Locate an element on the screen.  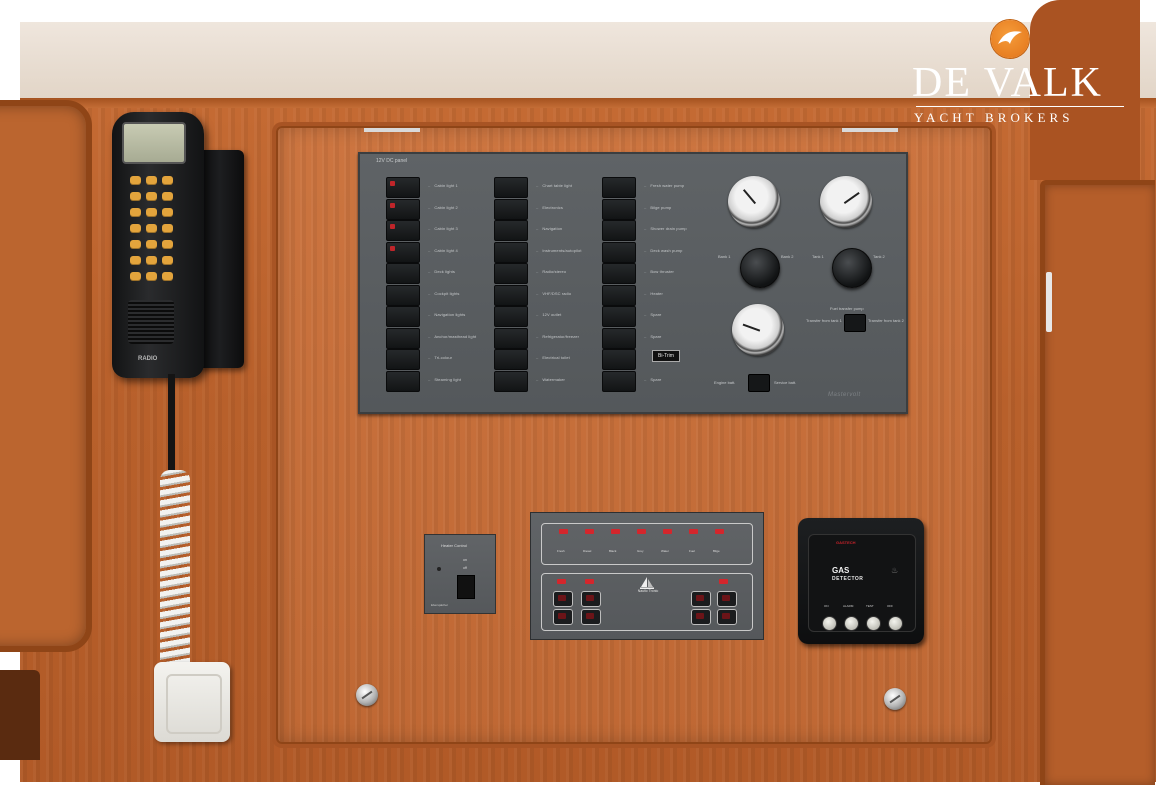
switch-row: Fresh water pump is located at coordinates (657, 187).